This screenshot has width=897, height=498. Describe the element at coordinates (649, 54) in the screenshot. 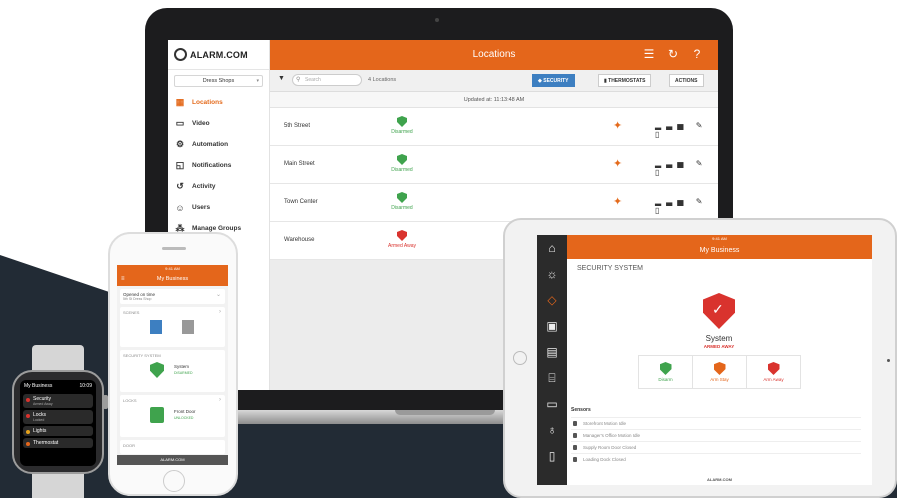

I see `settings-sliders-icon: ☰` at that location.